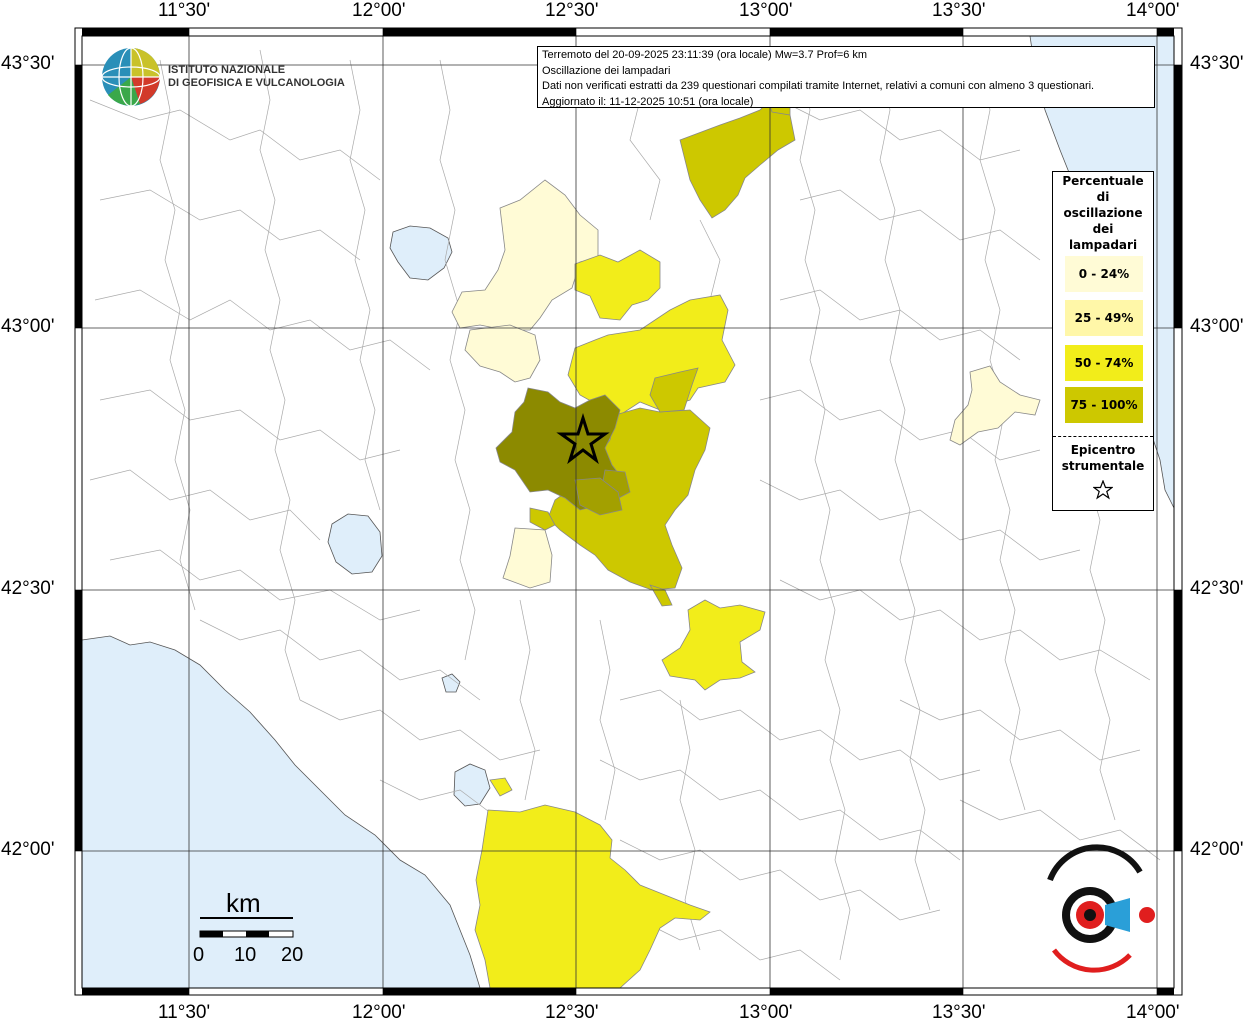 This screenshot has height=1024, width=1255. What do you see at coordinates (28, 326) in the screenshot?
I see `tick-lat-left-2: 43°00'` at bounding box center [28, 326].